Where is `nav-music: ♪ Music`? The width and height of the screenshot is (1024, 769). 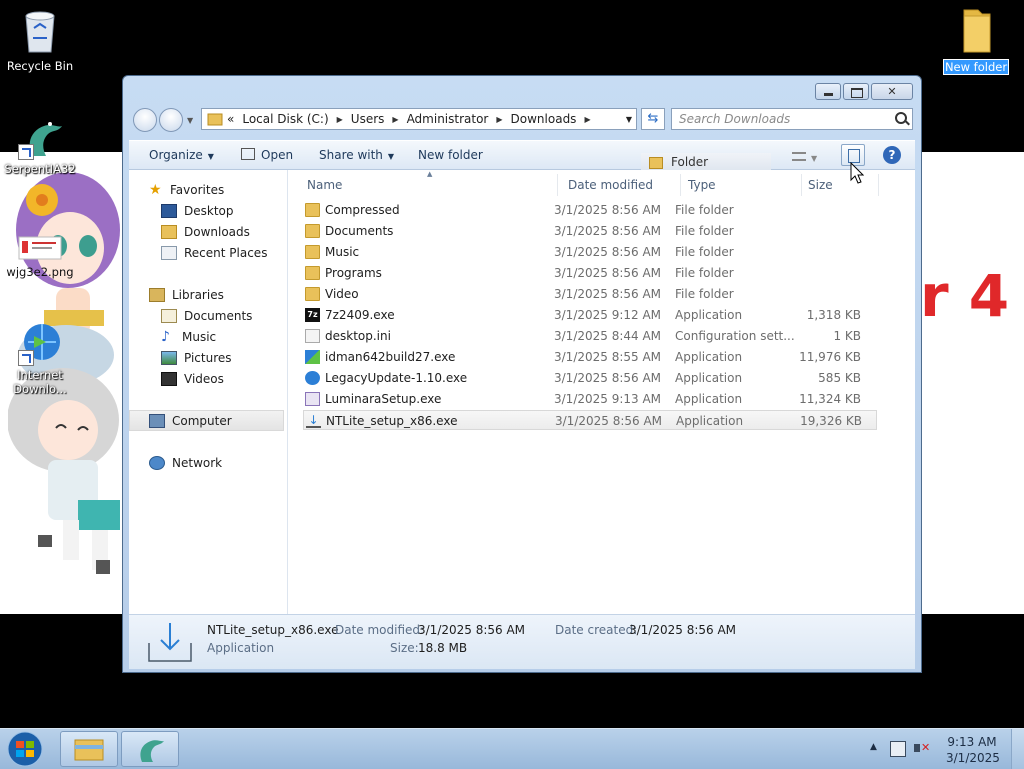
nav-music: ♪ Music is located at coordinates (188, 337).